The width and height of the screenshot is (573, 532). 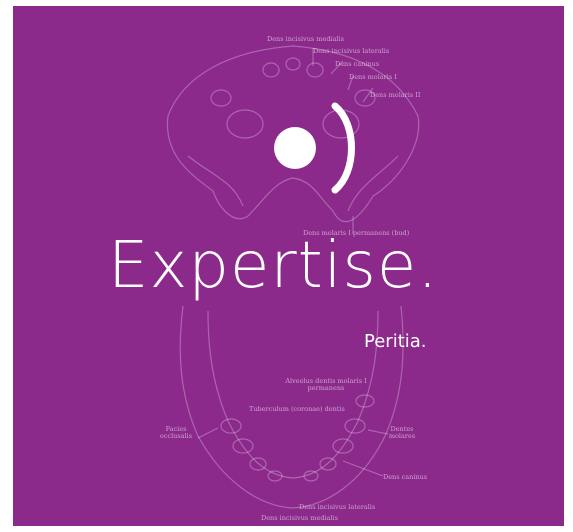 What do you see at coordinates (295, 148) in the screenshot?
I see `logo-dot-icon` at bounding box center [295, 148].